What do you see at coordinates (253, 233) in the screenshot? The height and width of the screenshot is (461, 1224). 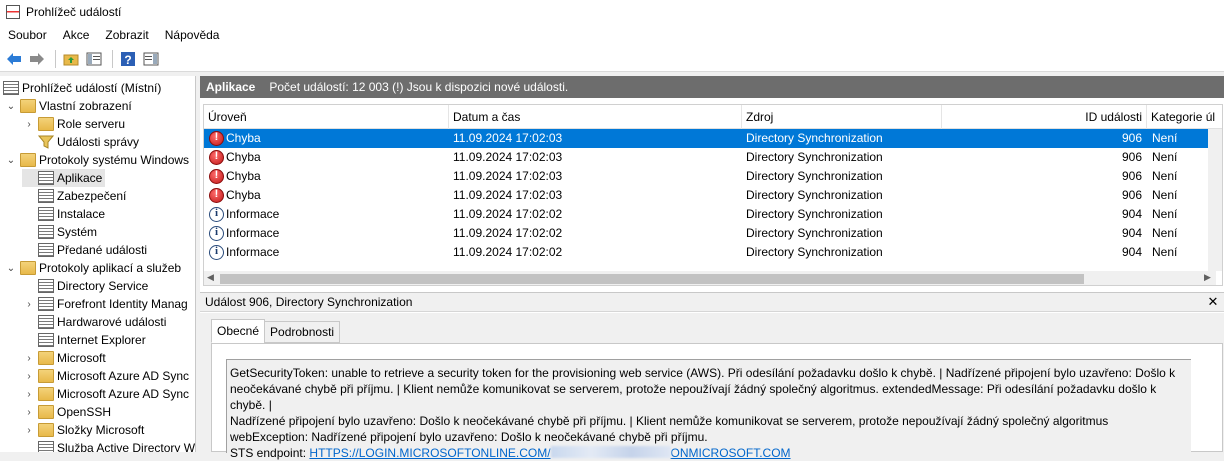 I see `cell-level: Informace` at bounding box center [253, 233].